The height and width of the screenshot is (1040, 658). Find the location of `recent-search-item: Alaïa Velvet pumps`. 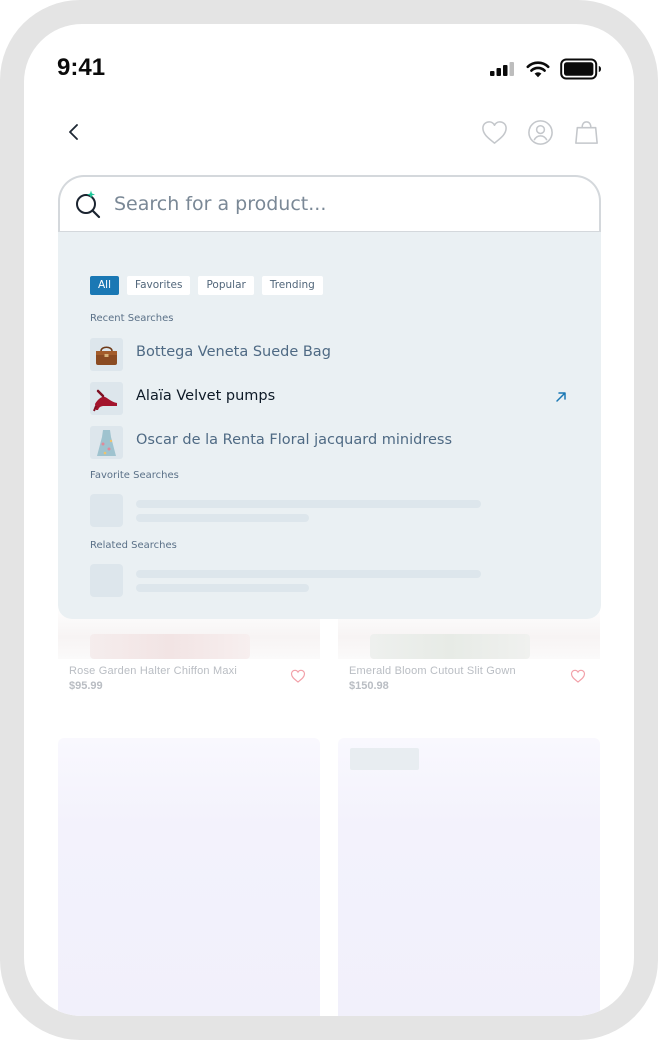

recent-search-item: Alaïa Velvet pumps is located at coordinates (330, 399).